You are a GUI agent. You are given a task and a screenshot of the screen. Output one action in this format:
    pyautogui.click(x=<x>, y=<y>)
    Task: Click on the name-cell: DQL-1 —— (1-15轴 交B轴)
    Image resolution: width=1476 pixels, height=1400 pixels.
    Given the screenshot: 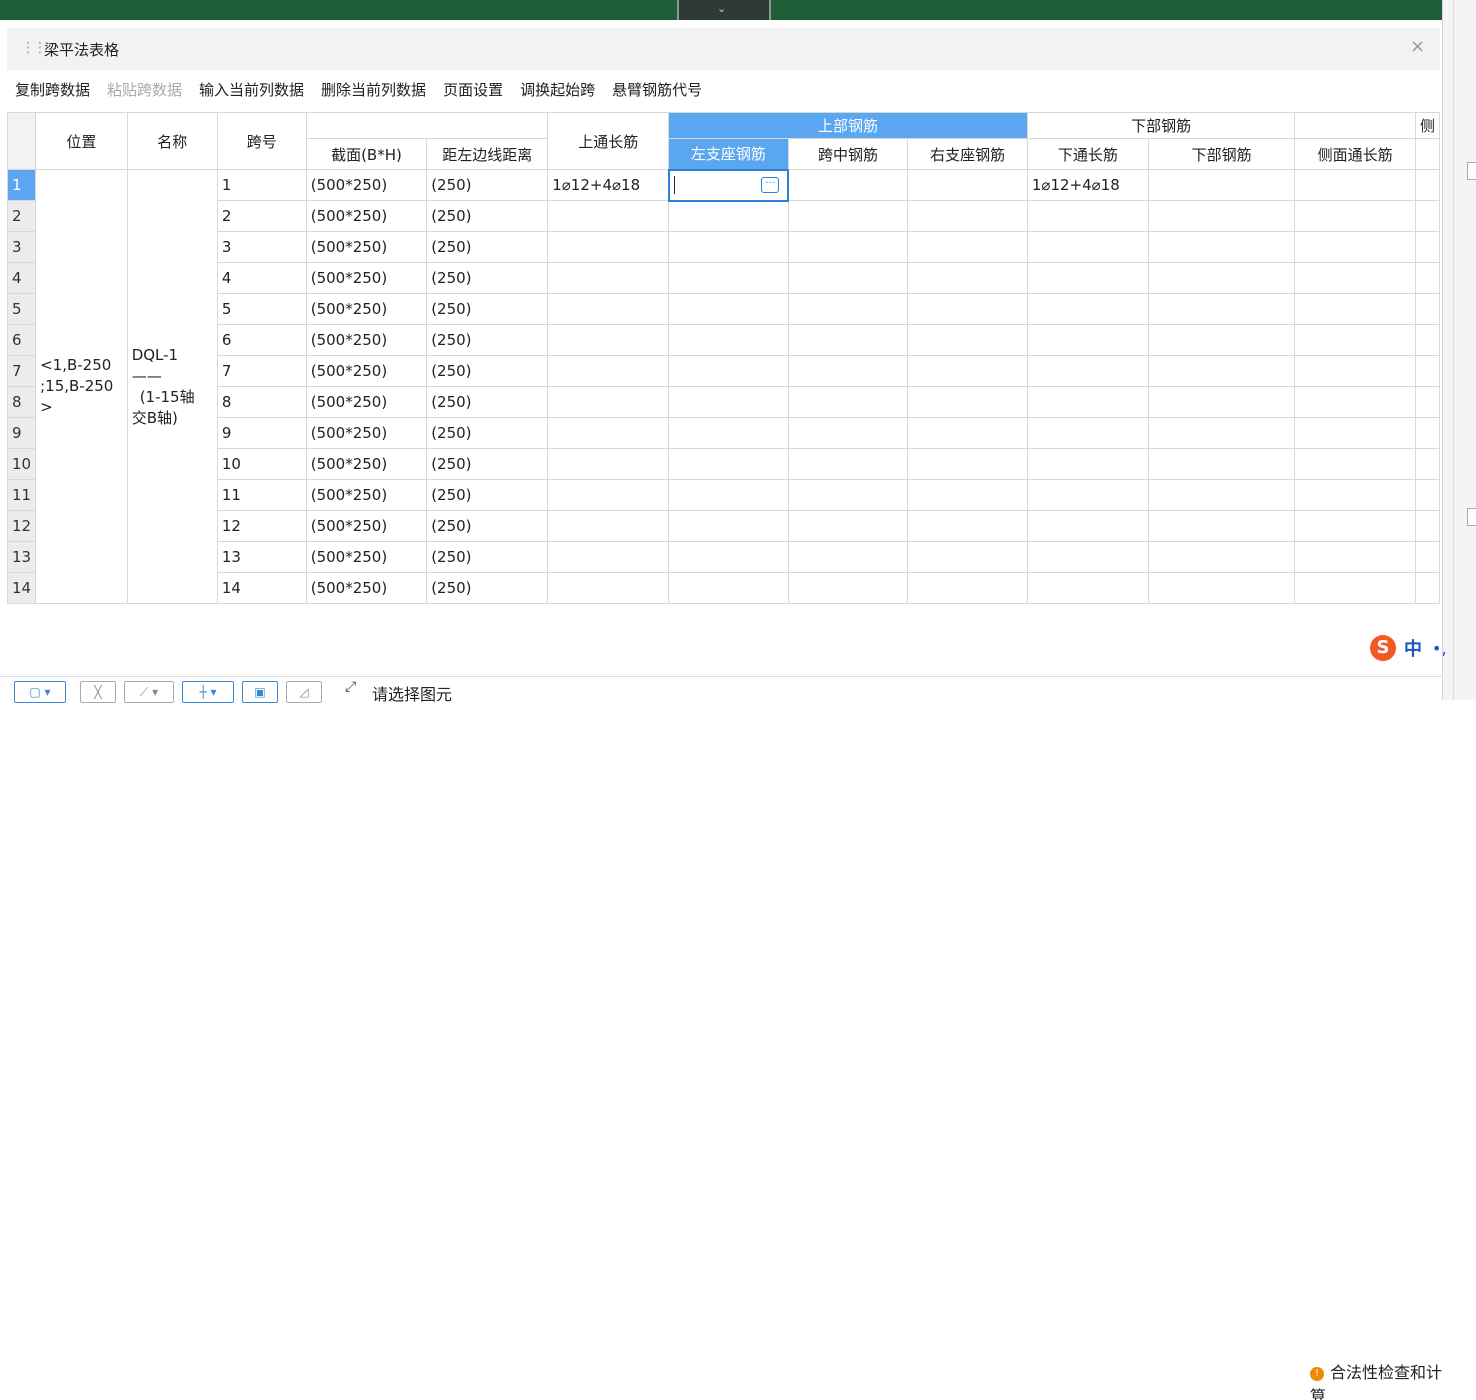 What is the action you would take?
    pyautogui.click(x=172, y=386)
    